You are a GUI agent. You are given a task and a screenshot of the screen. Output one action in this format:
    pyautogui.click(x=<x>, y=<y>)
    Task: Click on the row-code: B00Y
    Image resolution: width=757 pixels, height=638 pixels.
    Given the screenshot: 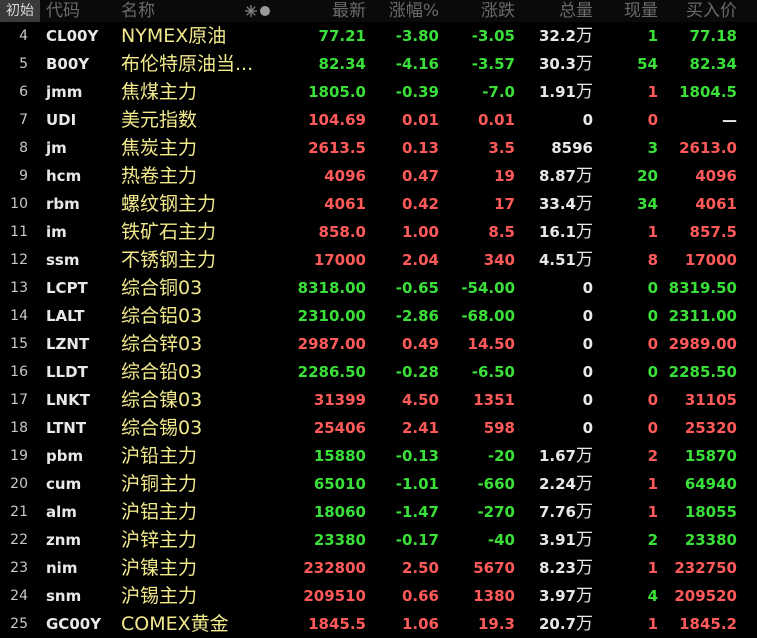 What is the action you would take?
    pyautogui.click(x=68, y=64)
    